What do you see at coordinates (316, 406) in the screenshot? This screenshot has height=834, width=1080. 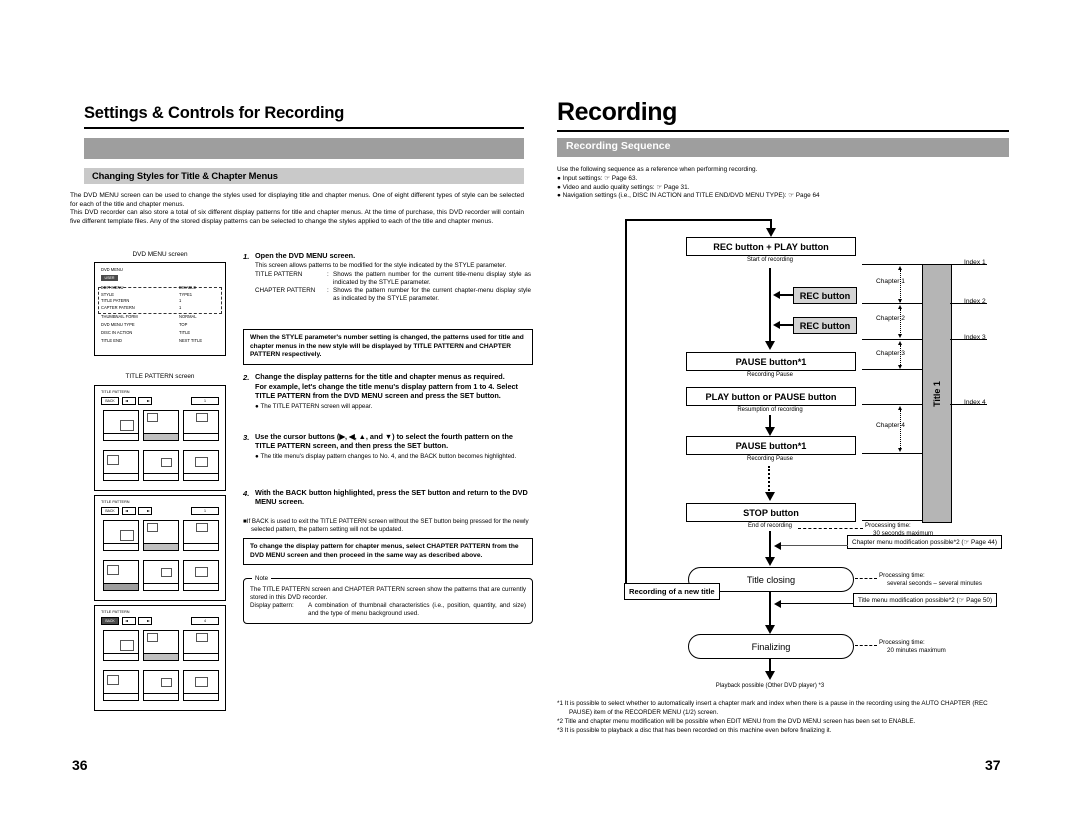 I see `step-2-bullet-text: The TITLE PATTERN screen will appear.` at bounding box center [316, 406].